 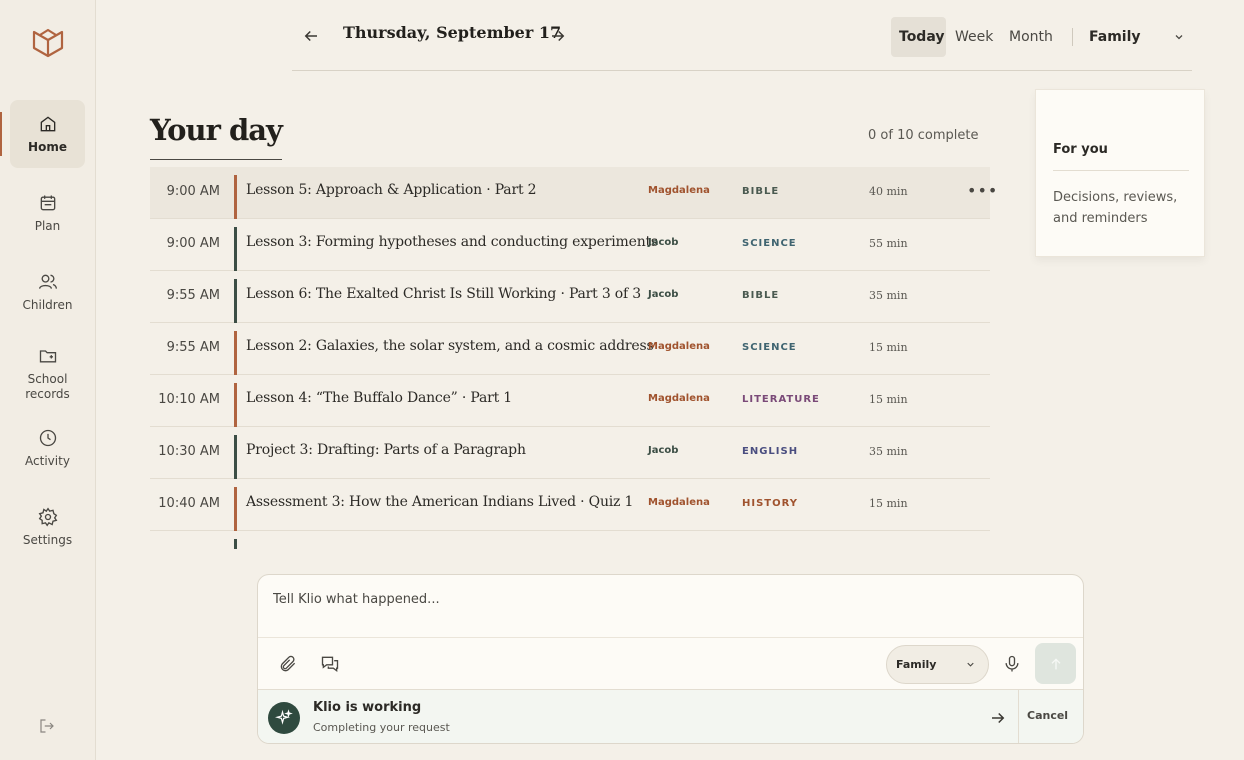 I want to click on prev-day-button, so click(x=311, y=36).